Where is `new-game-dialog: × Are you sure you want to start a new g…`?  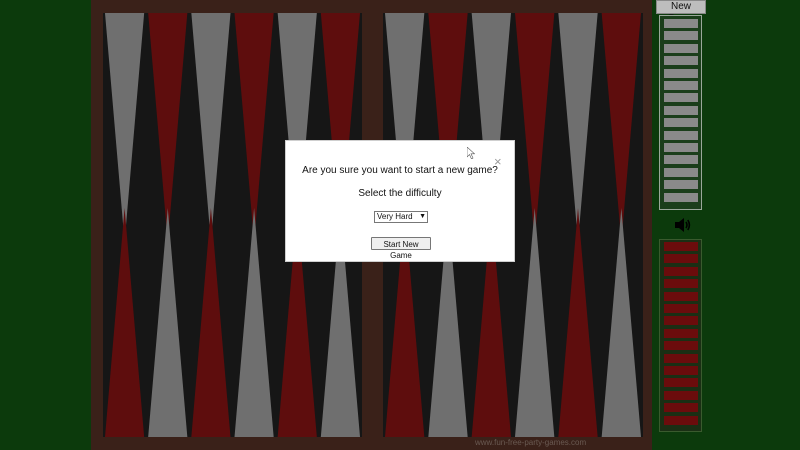 new-game-dialog: × Are you sure you want to start a new g… is located at coordinates (400, 201).